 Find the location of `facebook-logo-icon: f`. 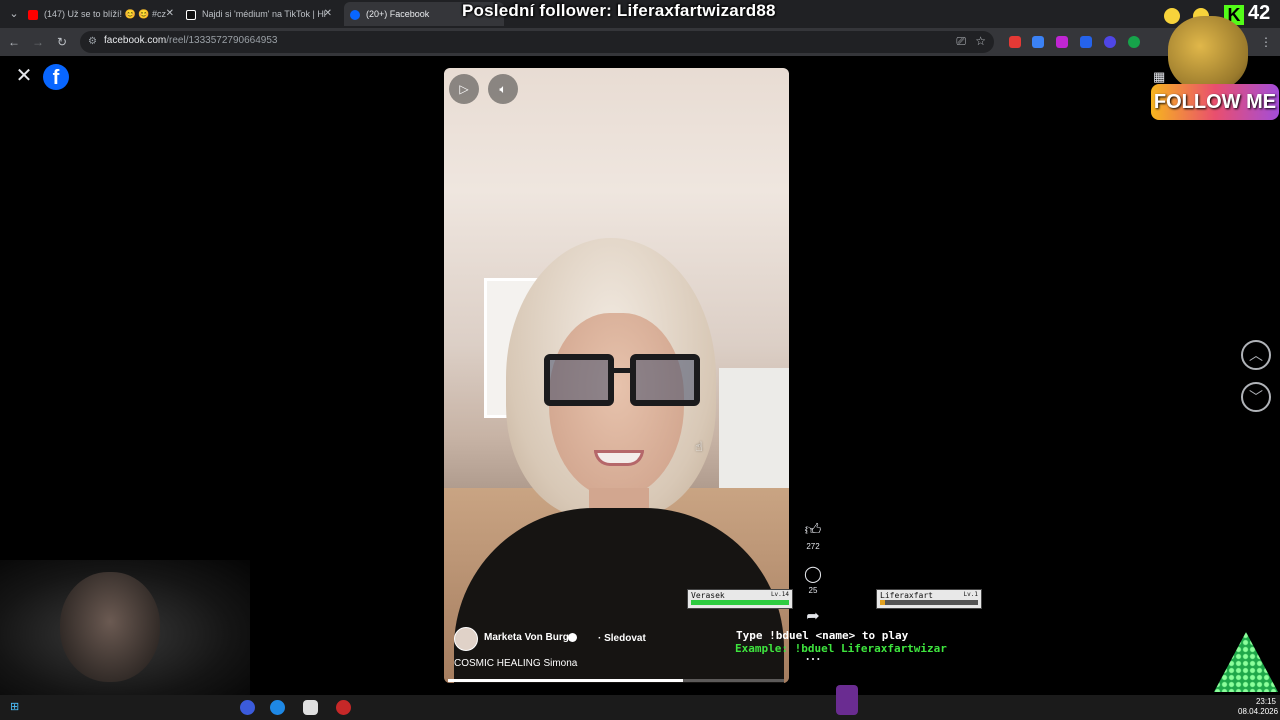

facebook-logo-icon: f is located at coordinates (56, 77).